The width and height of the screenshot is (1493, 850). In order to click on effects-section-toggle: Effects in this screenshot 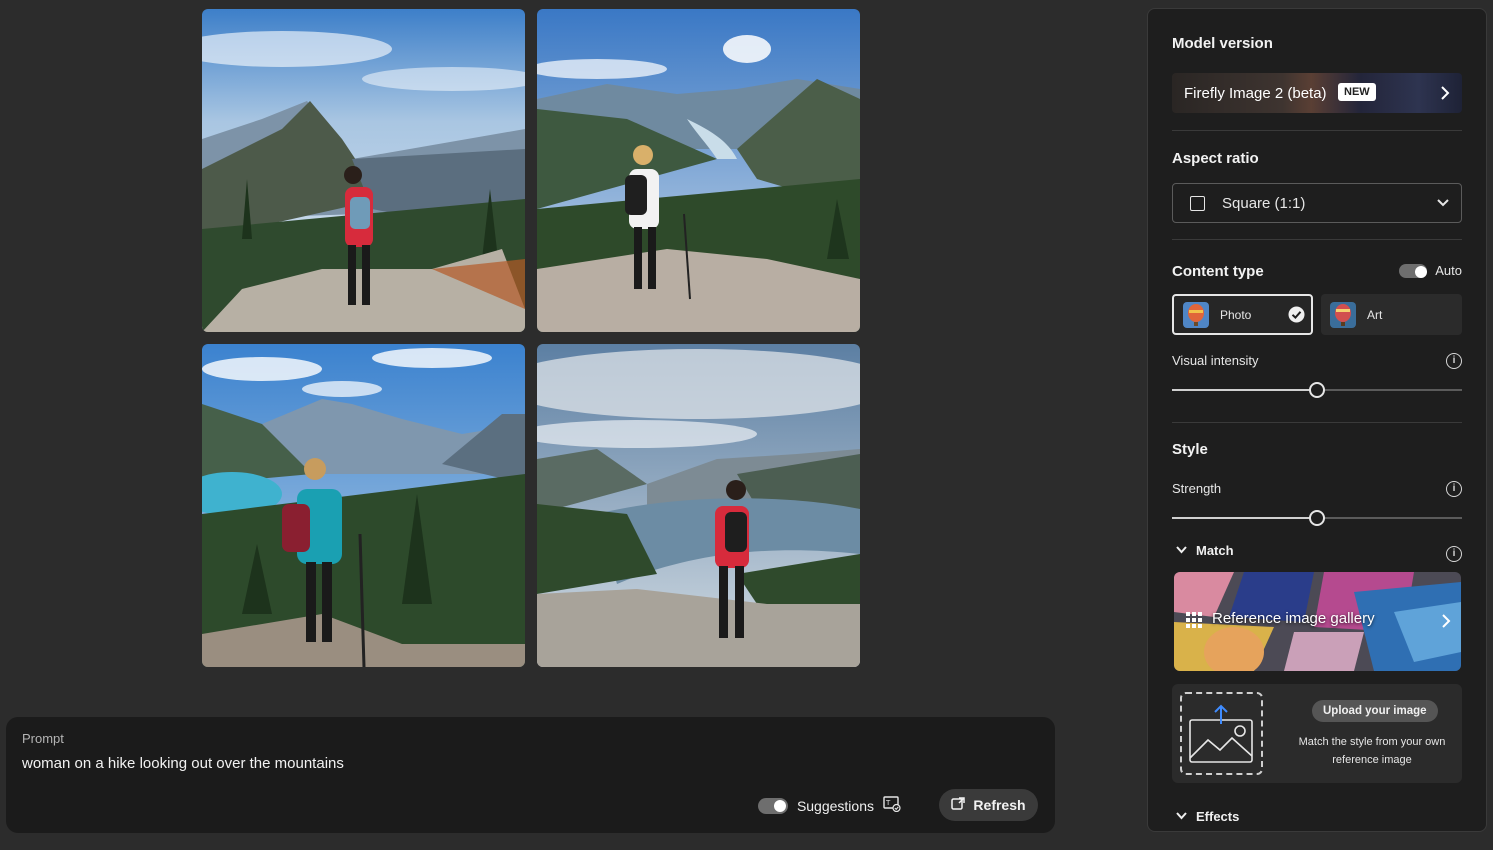, I will do `click(1207, 816)`.